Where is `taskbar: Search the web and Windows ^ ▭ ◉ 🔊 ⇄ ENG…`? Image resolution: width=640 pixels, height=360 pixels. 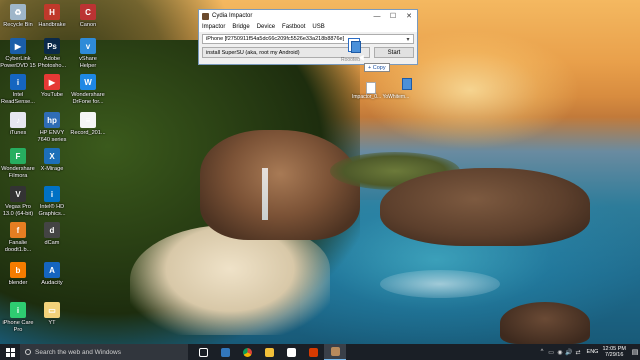
taskbar: Search the web and Windows ^ ▭ ◉ 🔊 ⇄ ENG… is located at coordinates (320, 352).